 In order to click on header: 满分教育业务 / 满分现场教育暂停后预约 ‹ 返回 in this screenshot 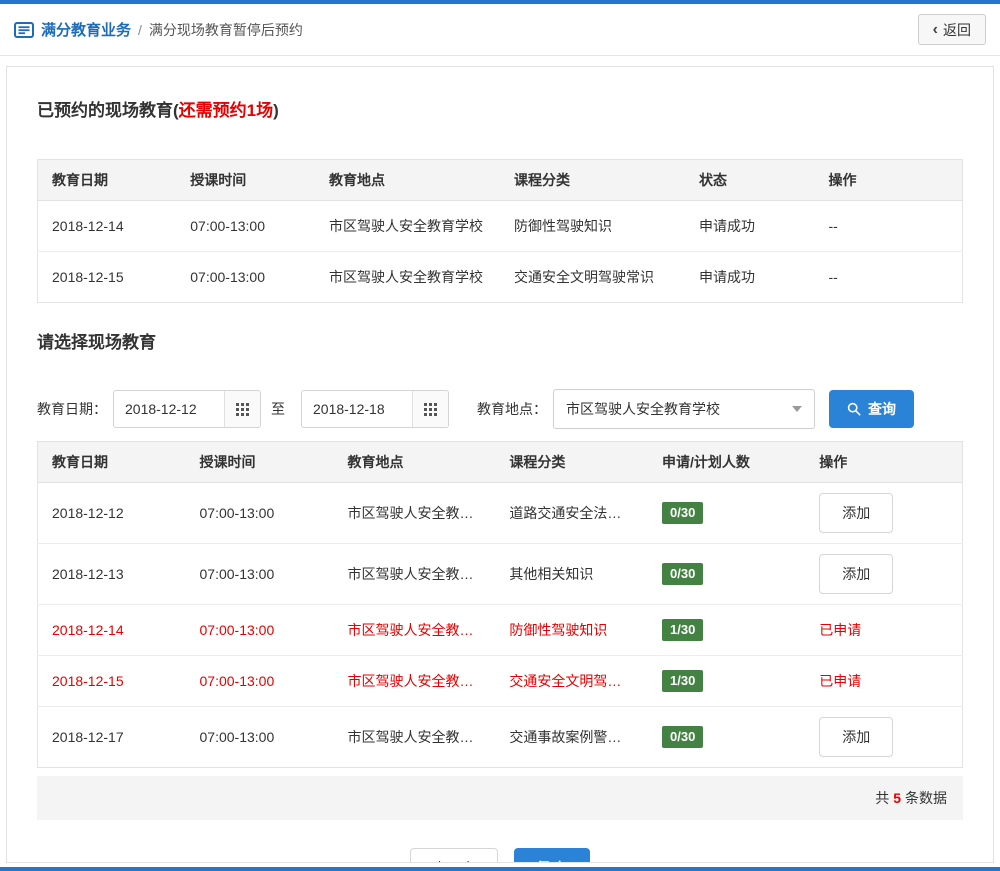, I will do `click(500, 30)`.